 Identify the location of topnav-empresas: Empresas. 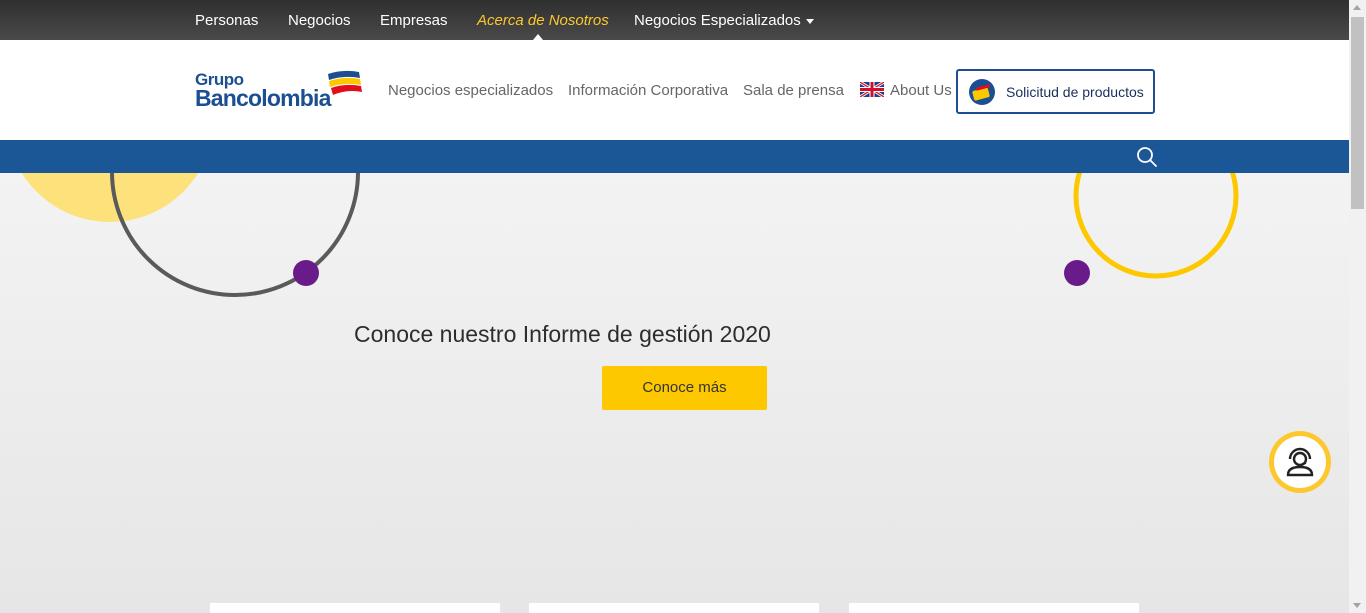
(414, 20).